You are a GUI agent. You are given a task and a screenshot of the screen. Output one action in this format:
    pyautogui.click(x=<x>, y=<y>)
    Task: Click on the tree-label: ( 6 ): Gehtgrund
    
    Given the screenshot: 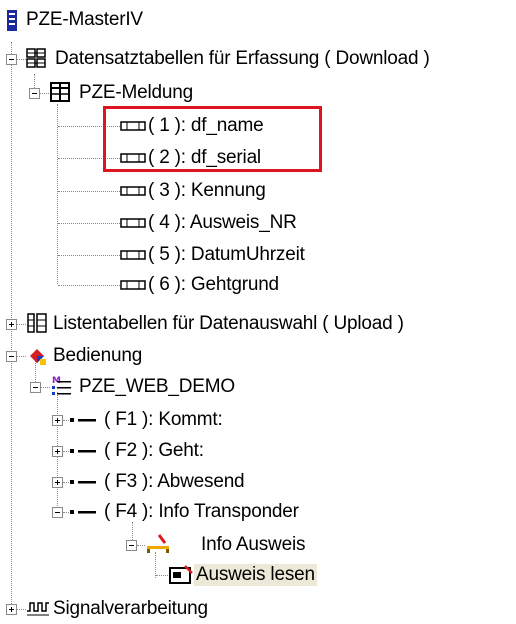 What is the action you would take?
    pyautogui.click(x=213, y=284)
    